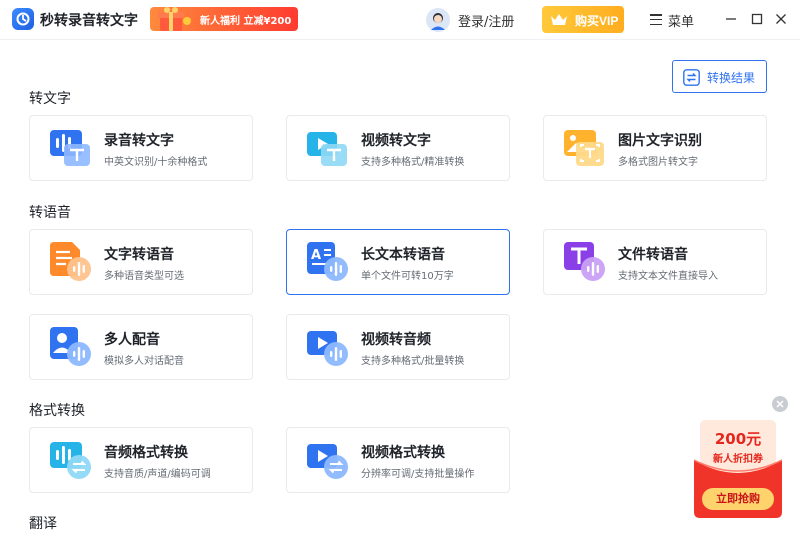  I want to click on card-desc: 分辨率可调/支持批量操作, so click(418, 474).